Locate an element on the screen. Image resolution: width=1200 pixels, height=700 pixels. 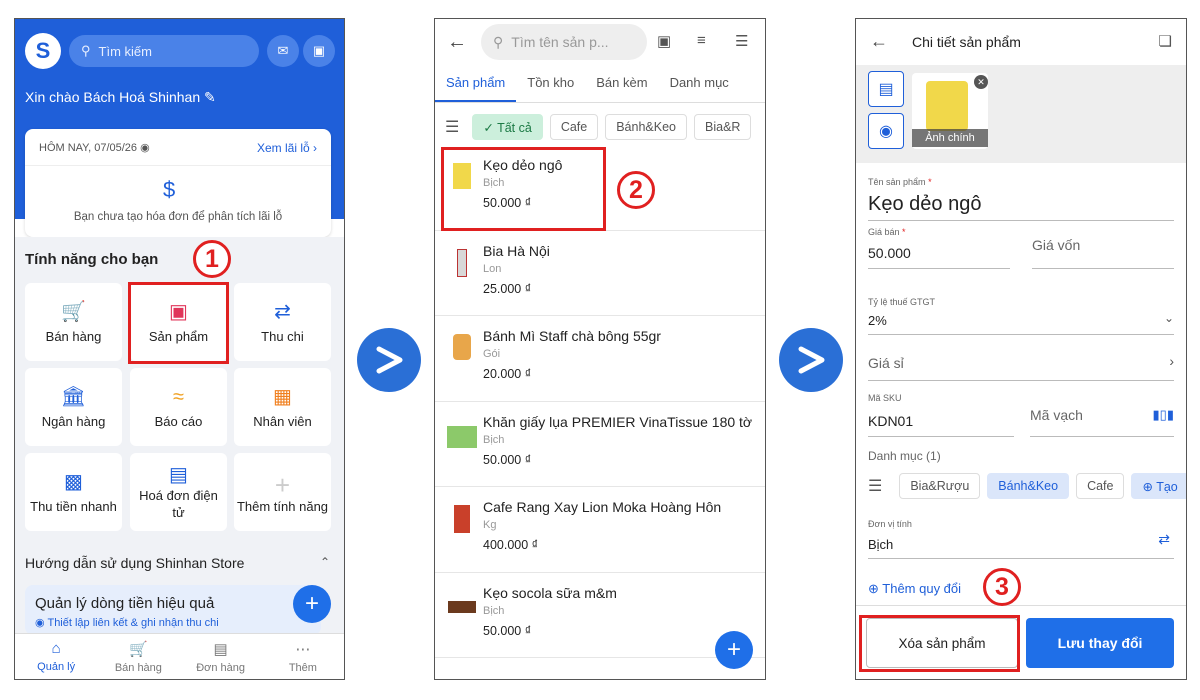
category-chip: Bia&Rượu is located at coordinates (940, 486).